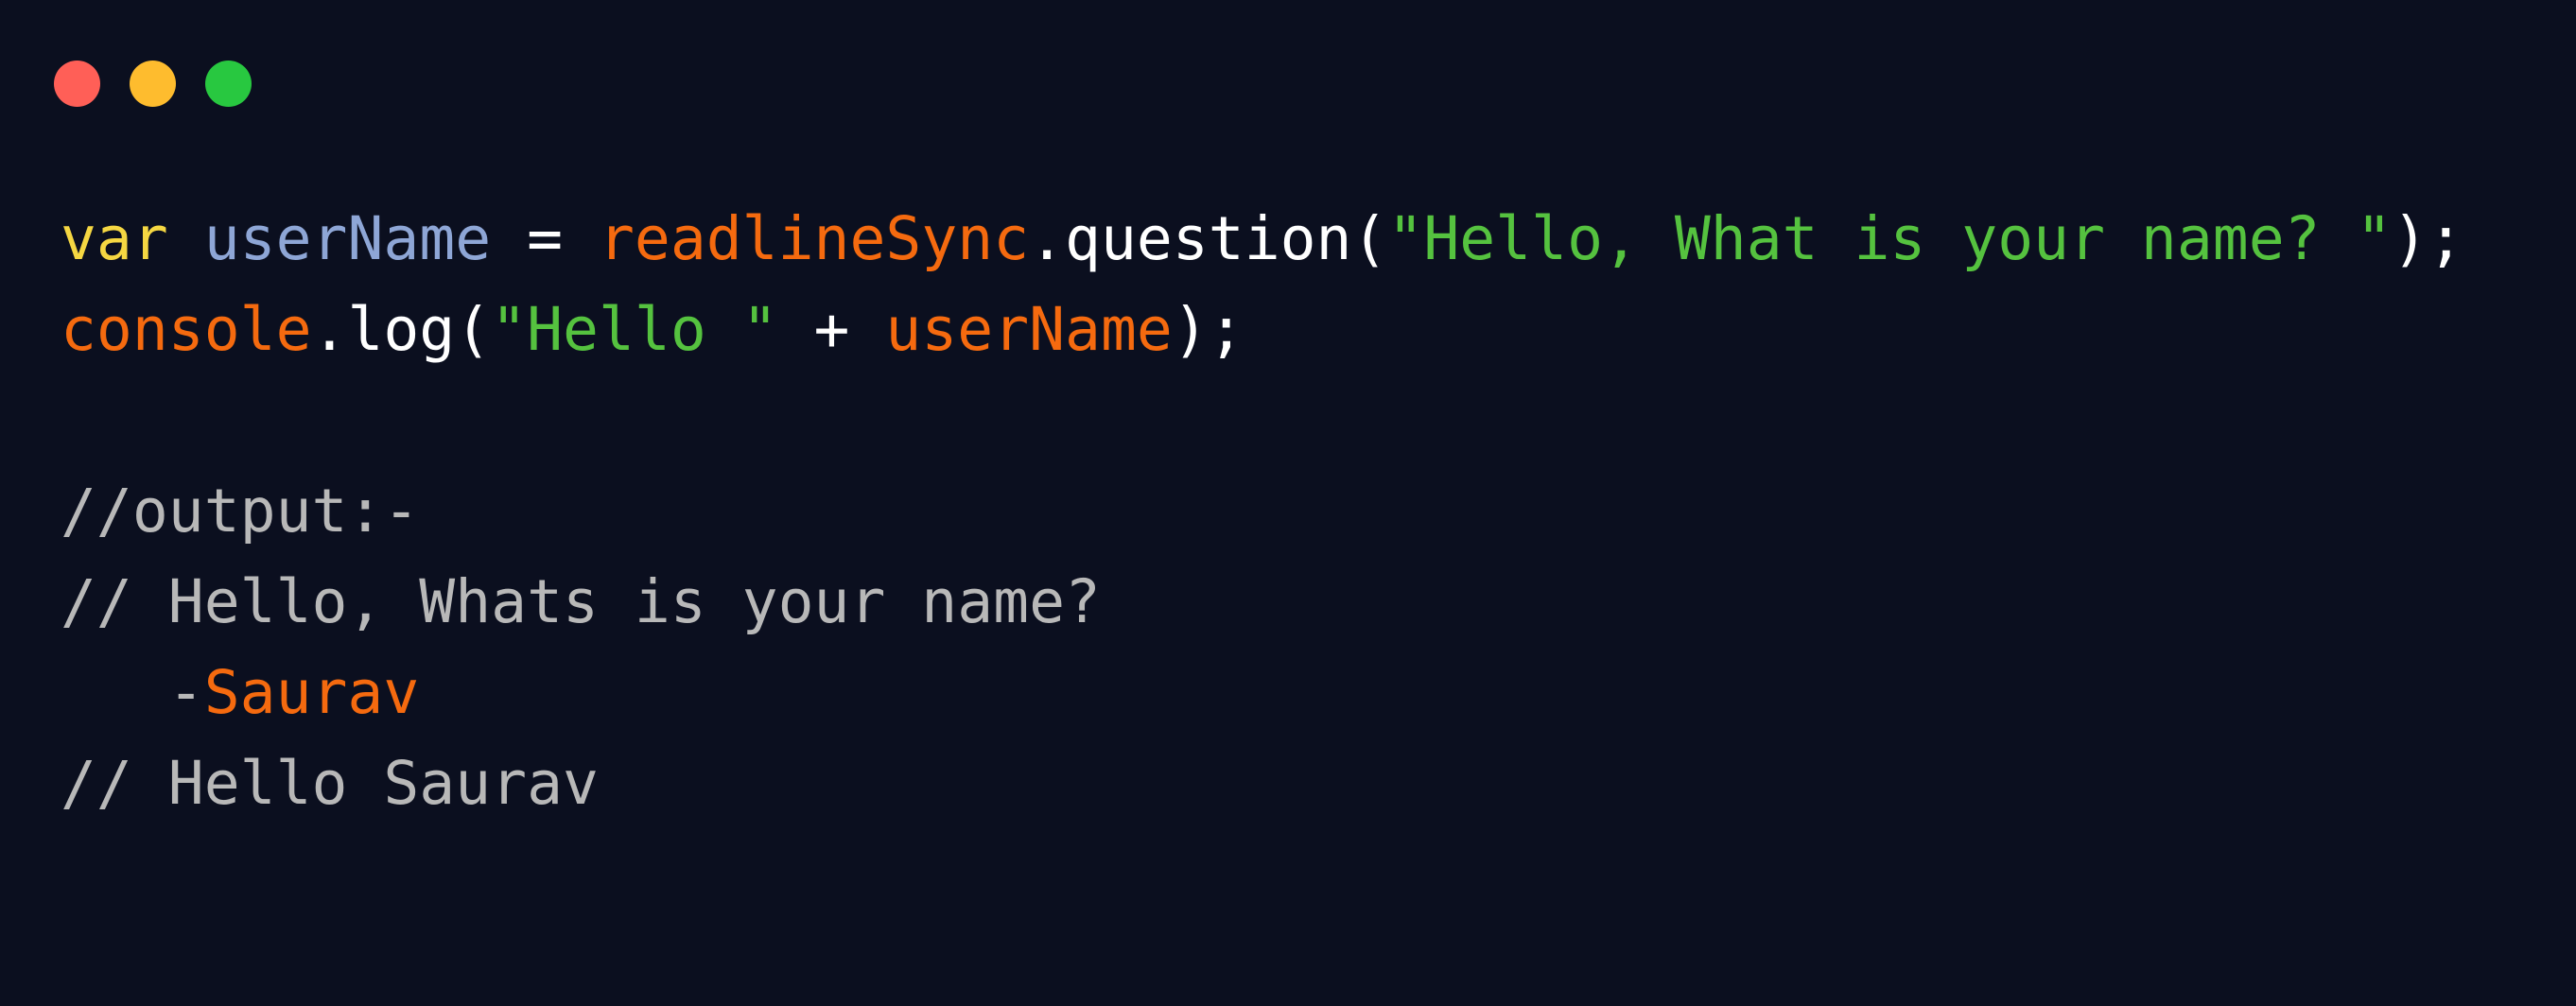  I want to click on variable-username-ref: userName, so click(1029, 329).